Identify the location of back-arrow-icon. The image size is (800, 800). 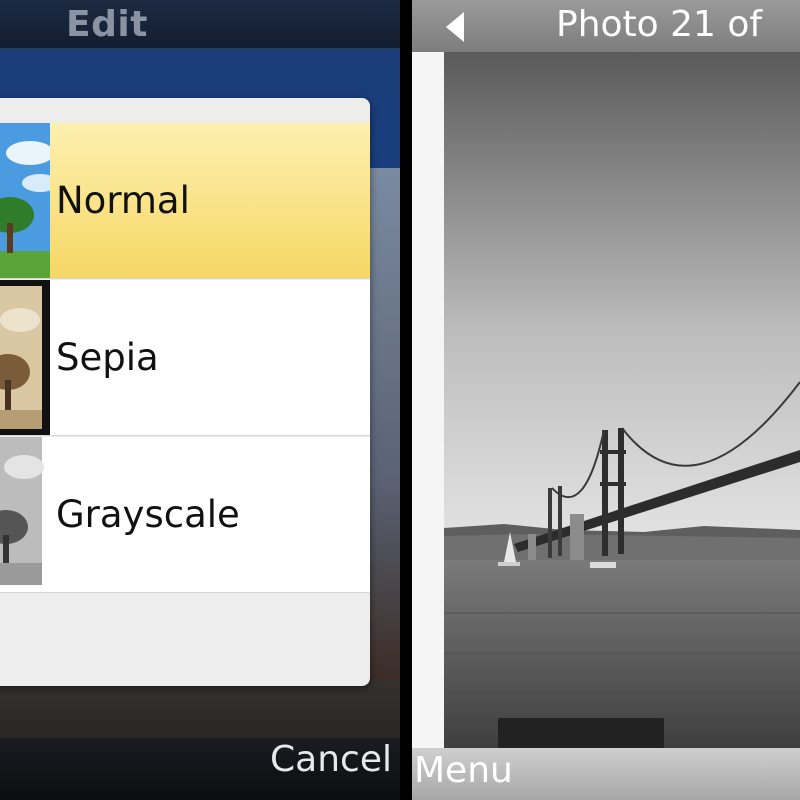
(455, 27).